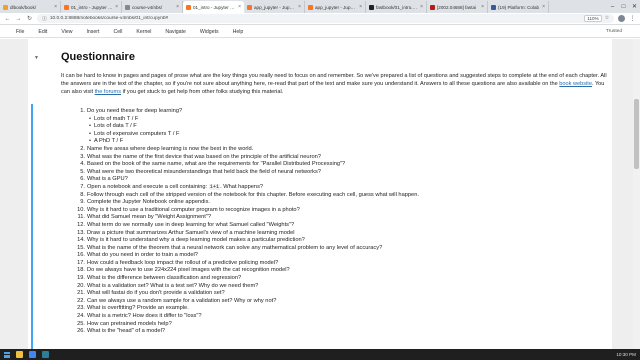 Image resolution: width=640 pixels, height=360 pixels. I want to click on chrome-icon, so click(32, 354).